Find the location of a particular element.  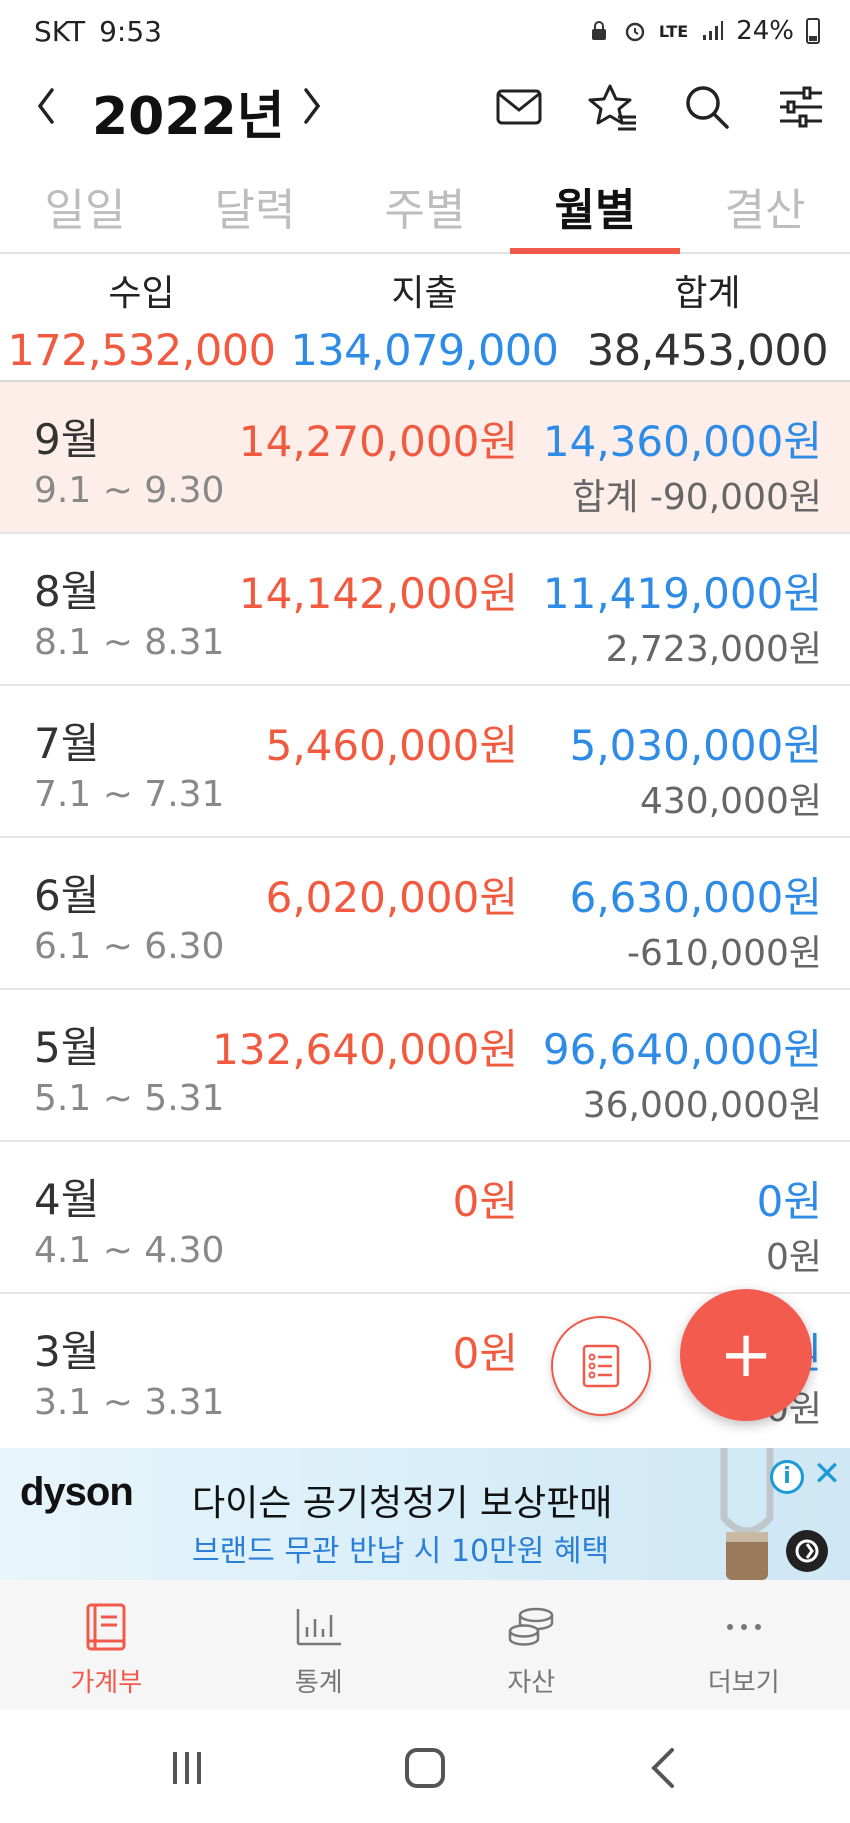

back-button is located at coordinates (663, 1768).